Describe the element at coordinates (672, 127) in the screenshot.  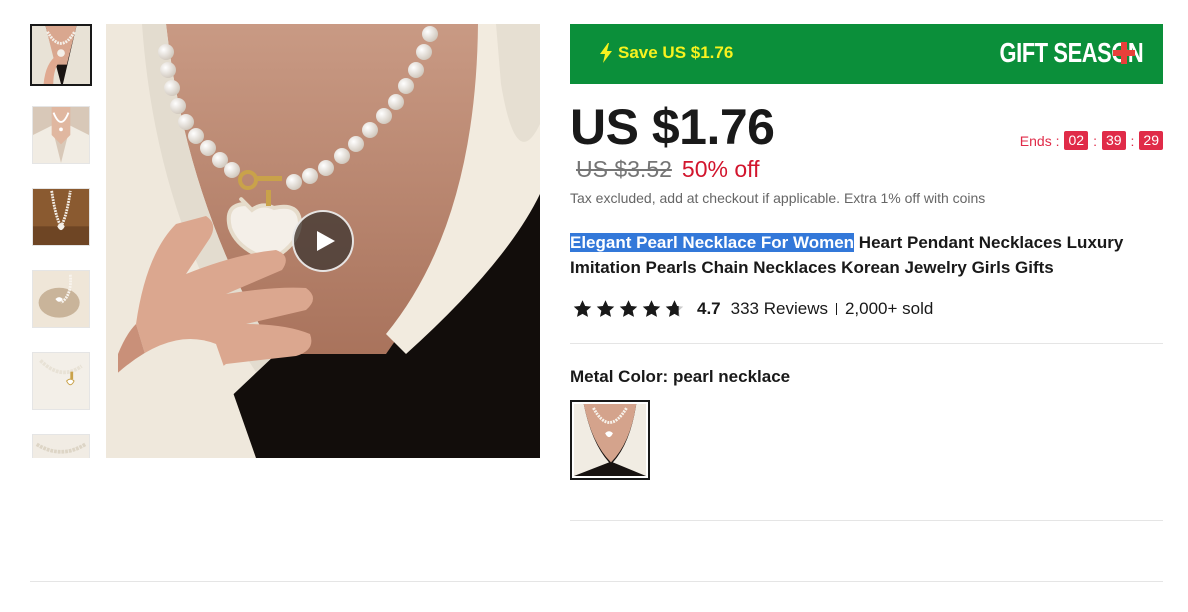
I see `current-price: US $1.76` at that location.